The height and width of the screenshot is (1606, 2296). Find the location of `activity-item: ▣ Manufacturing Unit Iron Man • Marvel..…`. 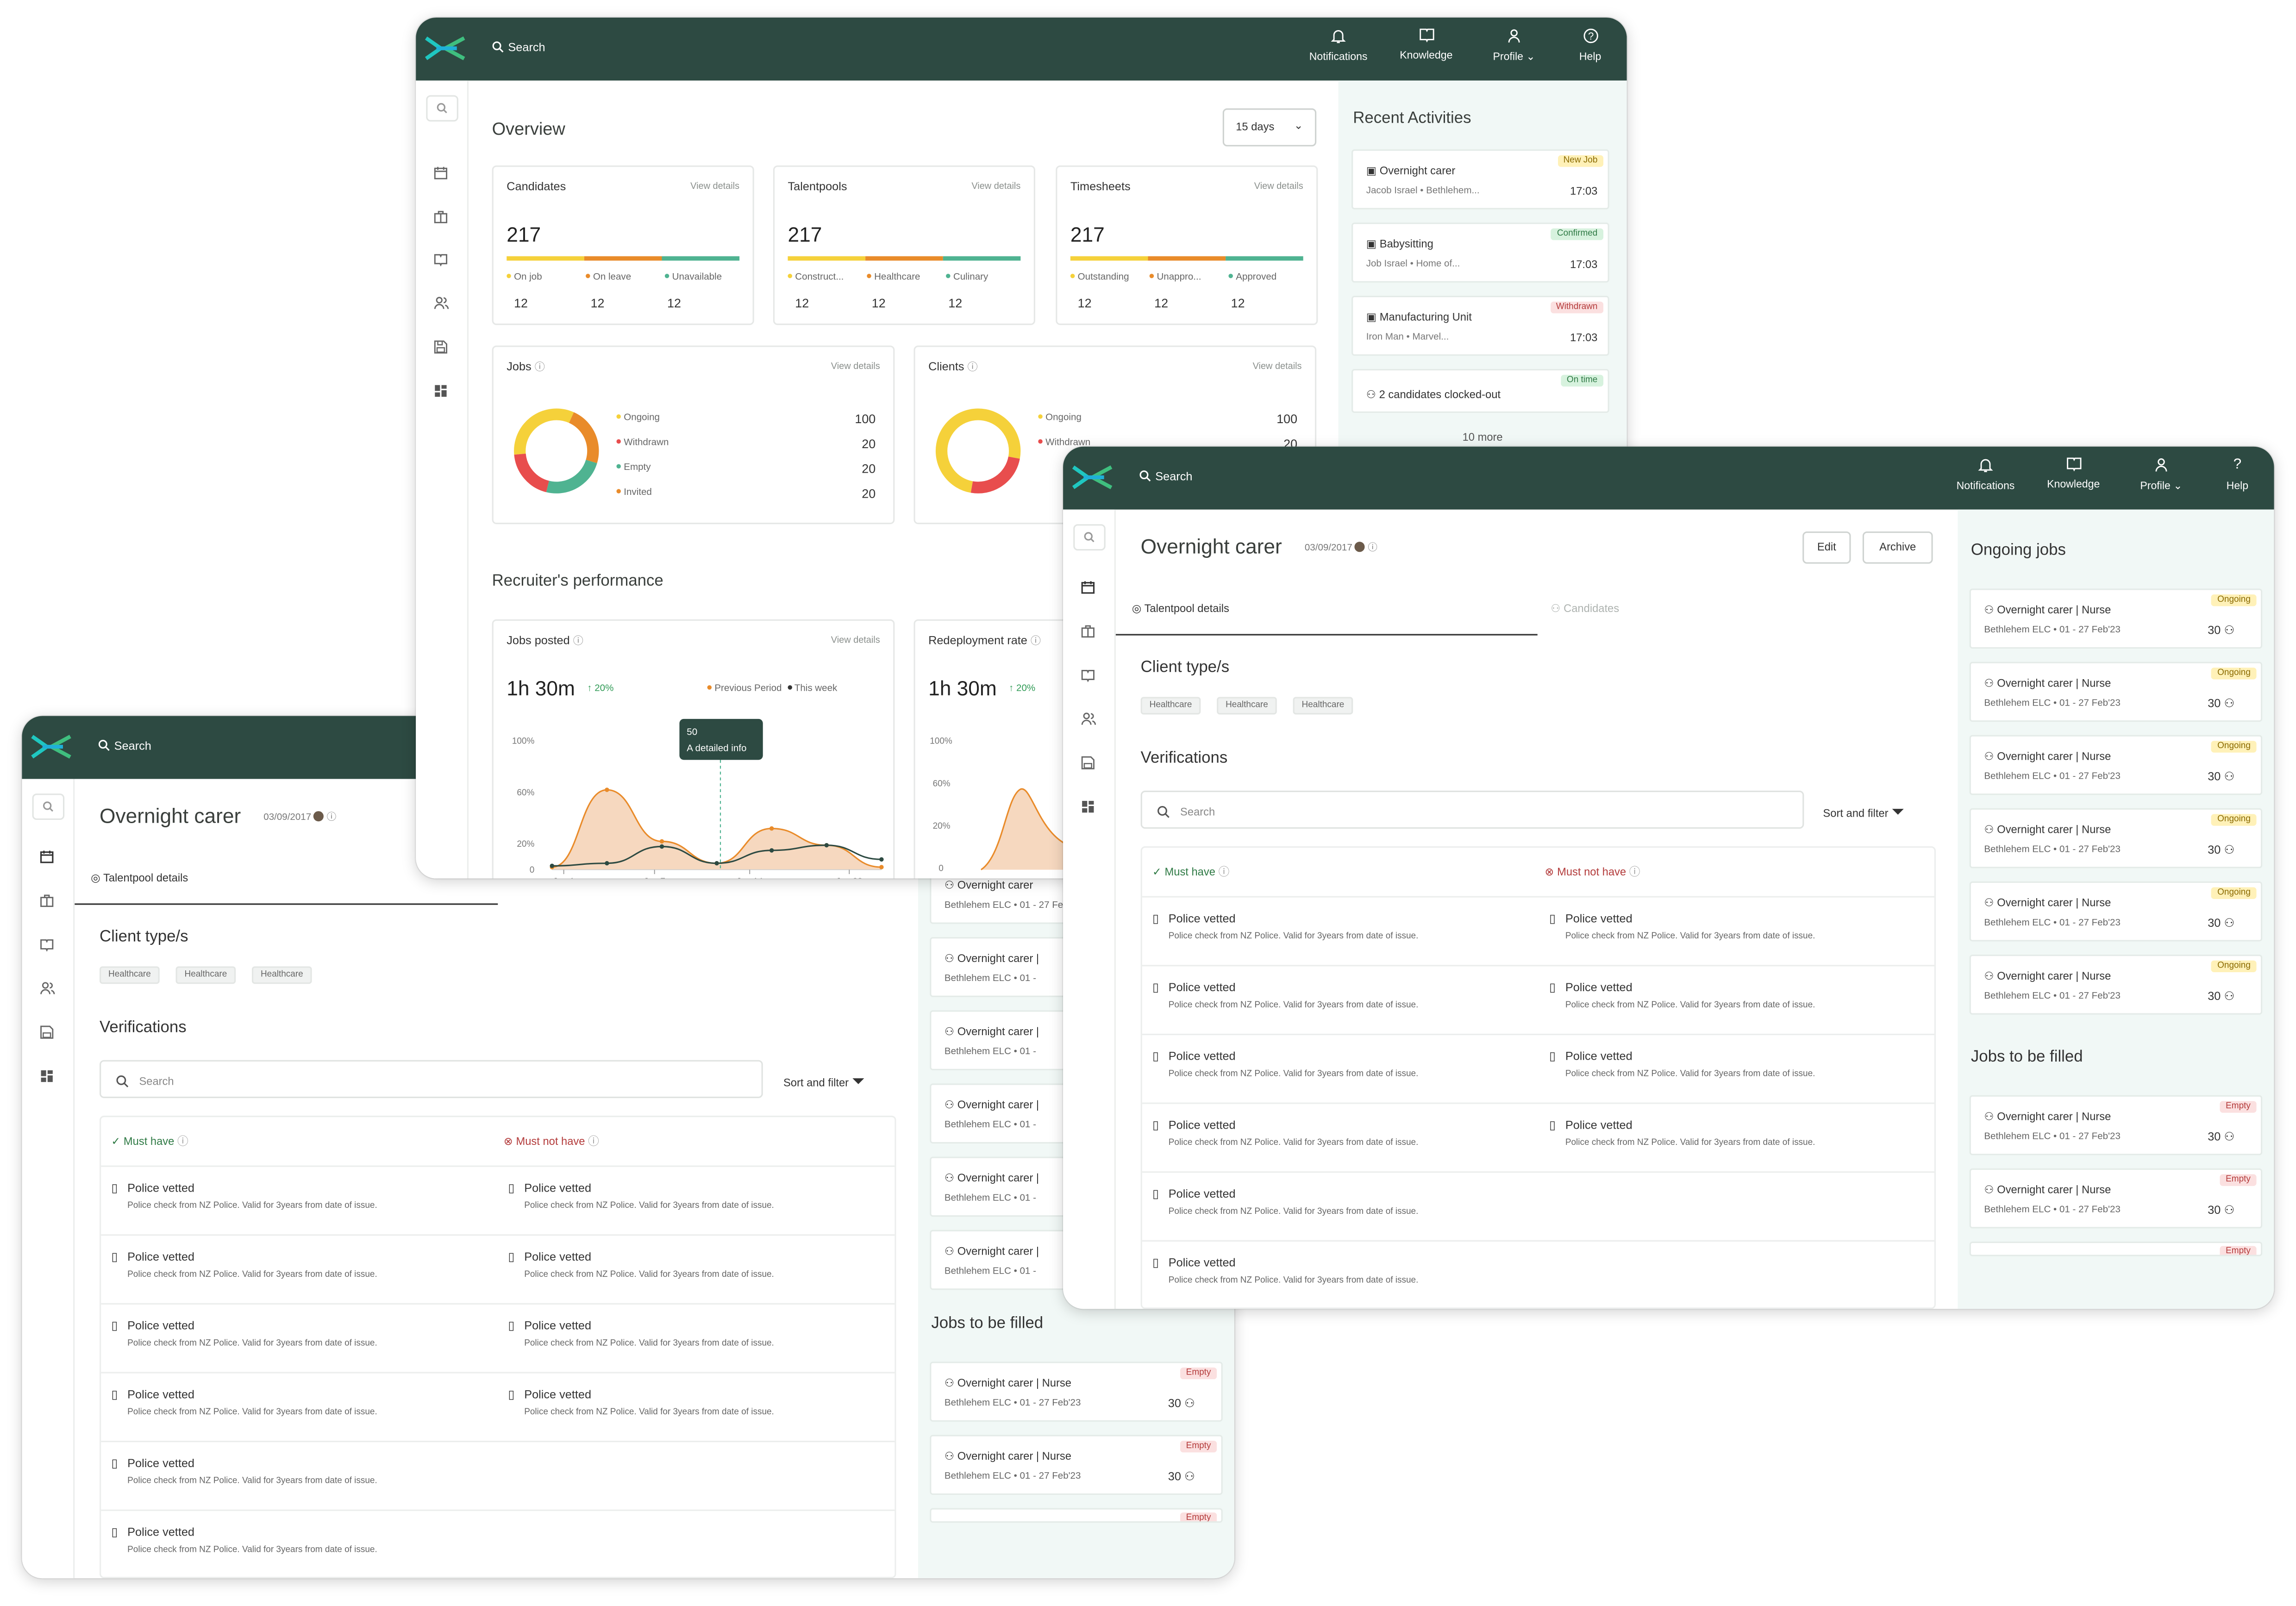

activity-item: ▣ Manufacturing Unit Iron Man • Marvel..… is located at coordinates (1480, 325).